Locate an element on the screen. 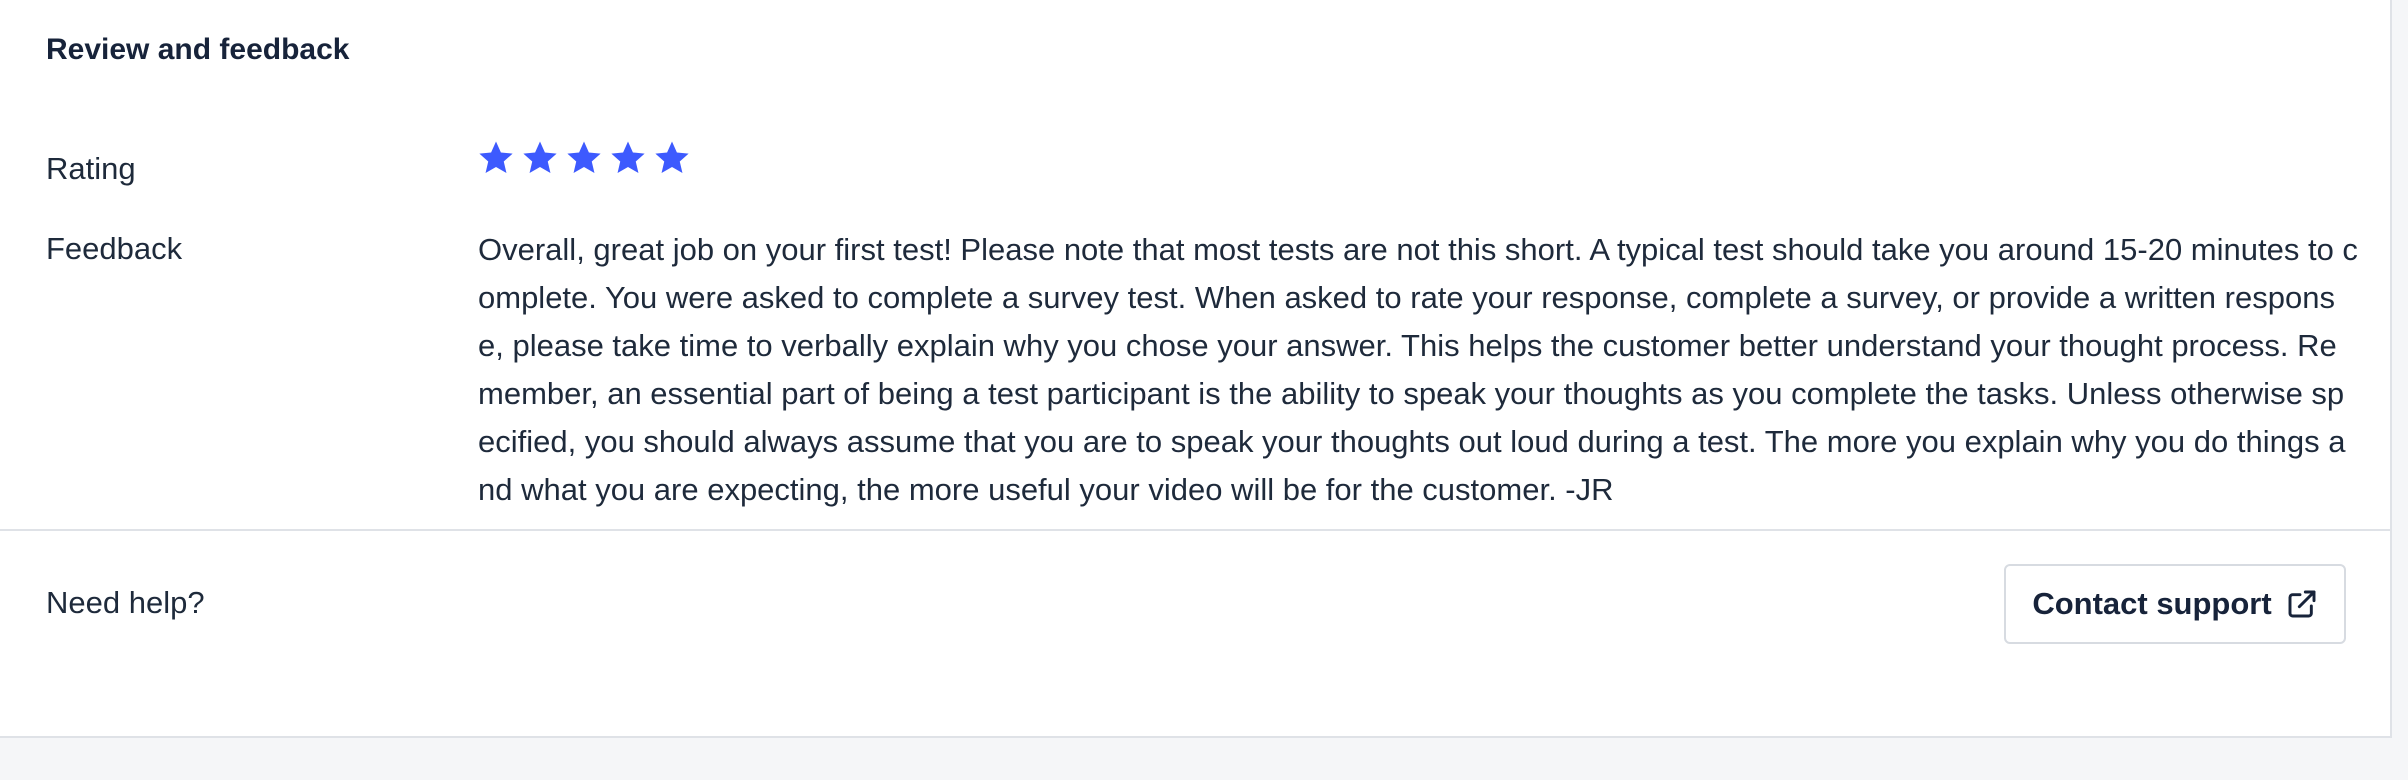  rating-label: Rating is located at coordinates (91, 168).